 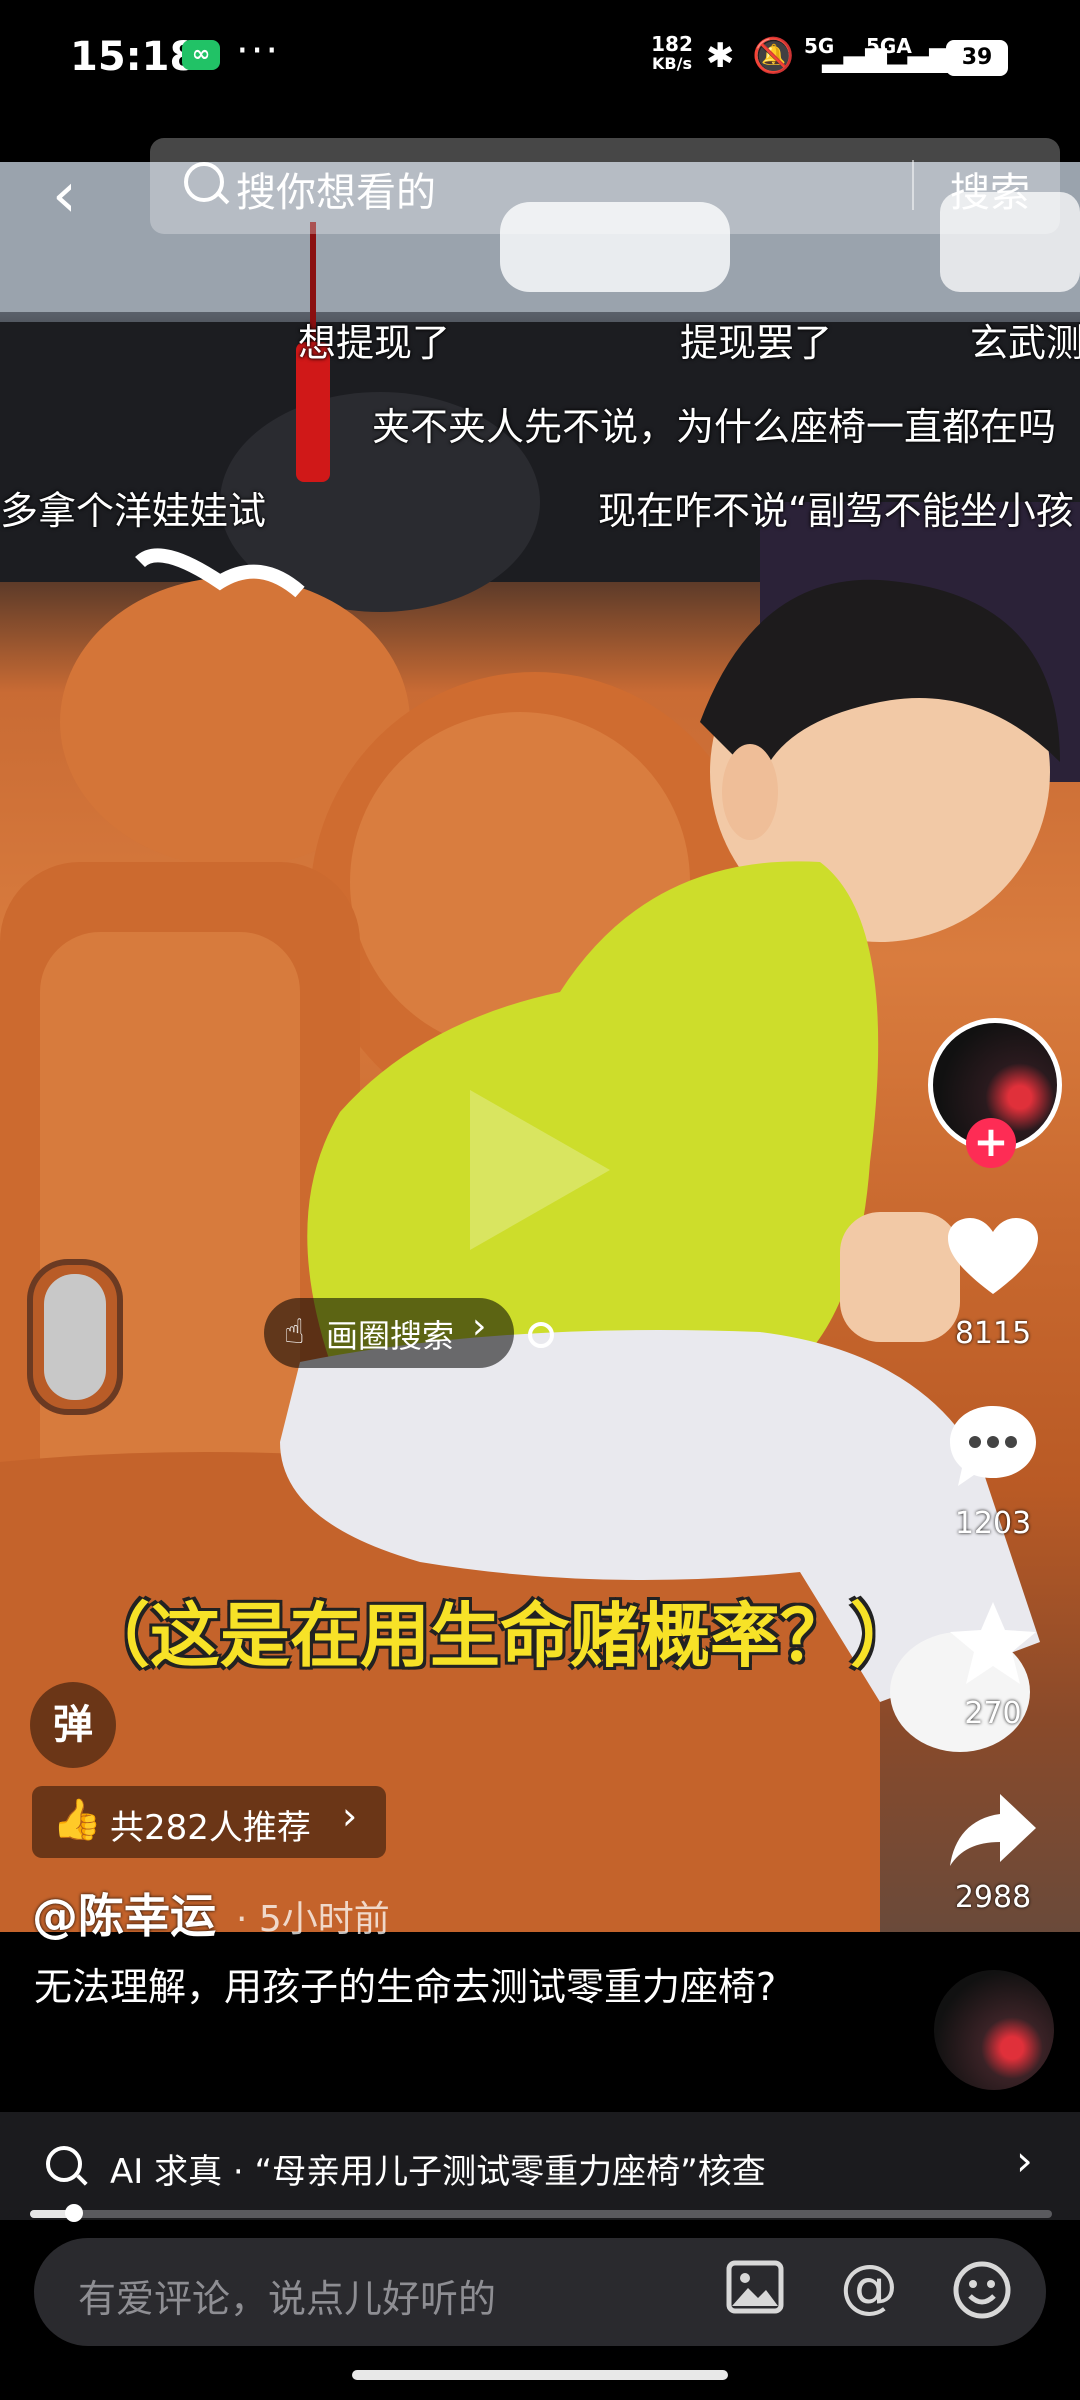 I want to click on back-icon: ‹, so click(x=64, y=194).